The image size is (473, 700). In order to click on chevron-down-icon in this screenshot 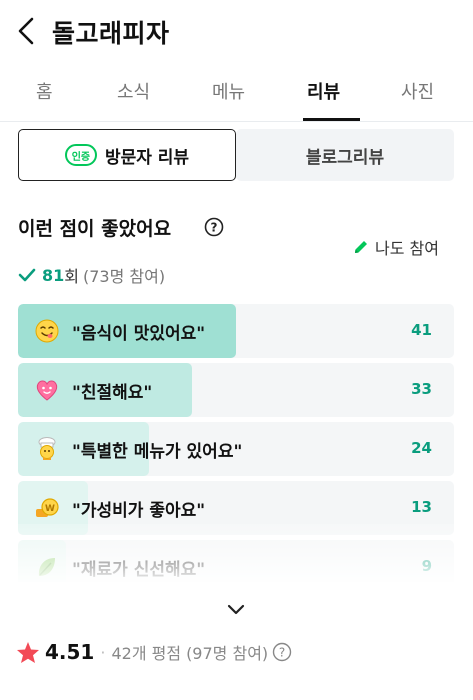, I will do `click(236, 609)`.